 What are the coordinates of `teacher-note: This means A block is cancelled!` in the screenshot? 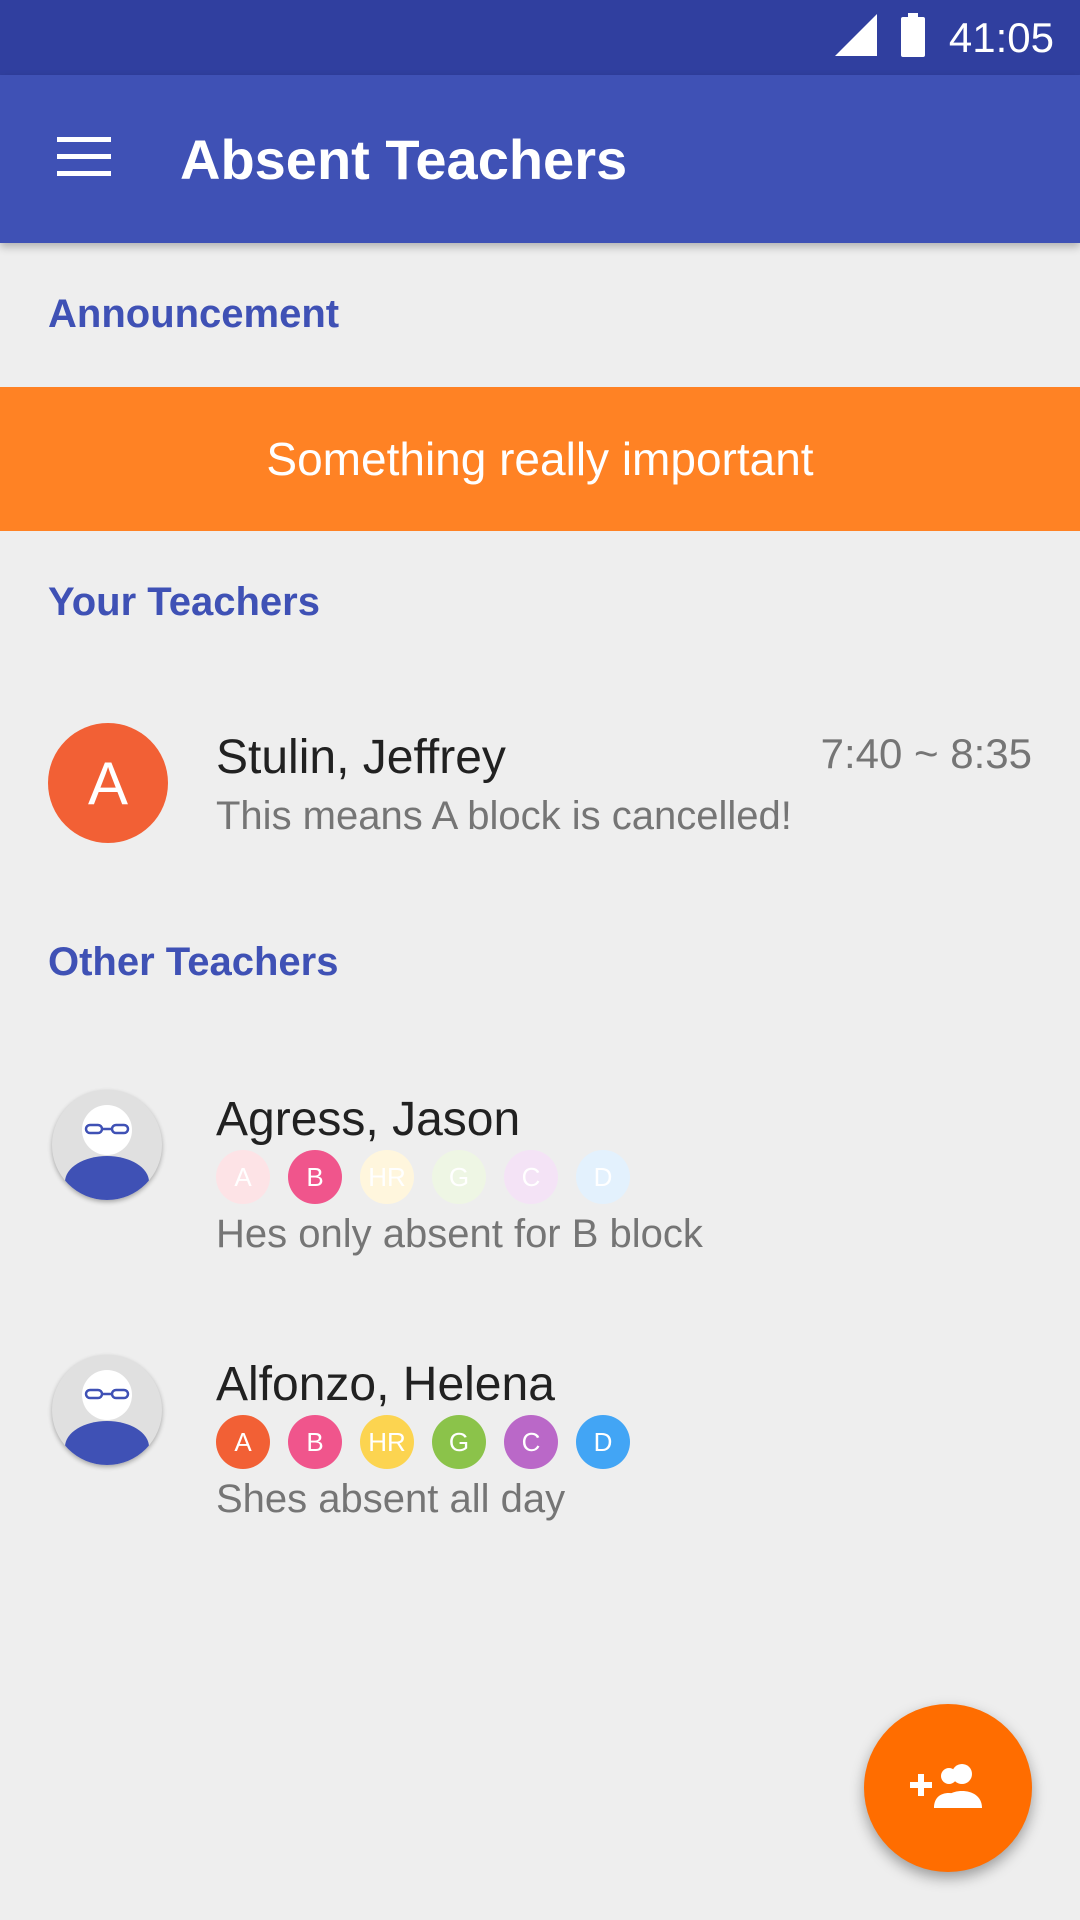 It's located at (504, 816).